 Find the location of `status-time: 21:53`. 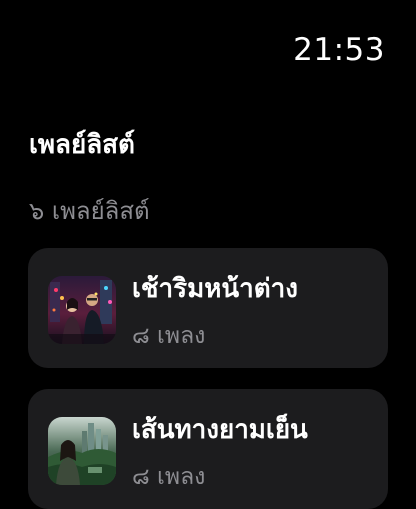

status-time: 21:53 is located at coordinates (339, 50).